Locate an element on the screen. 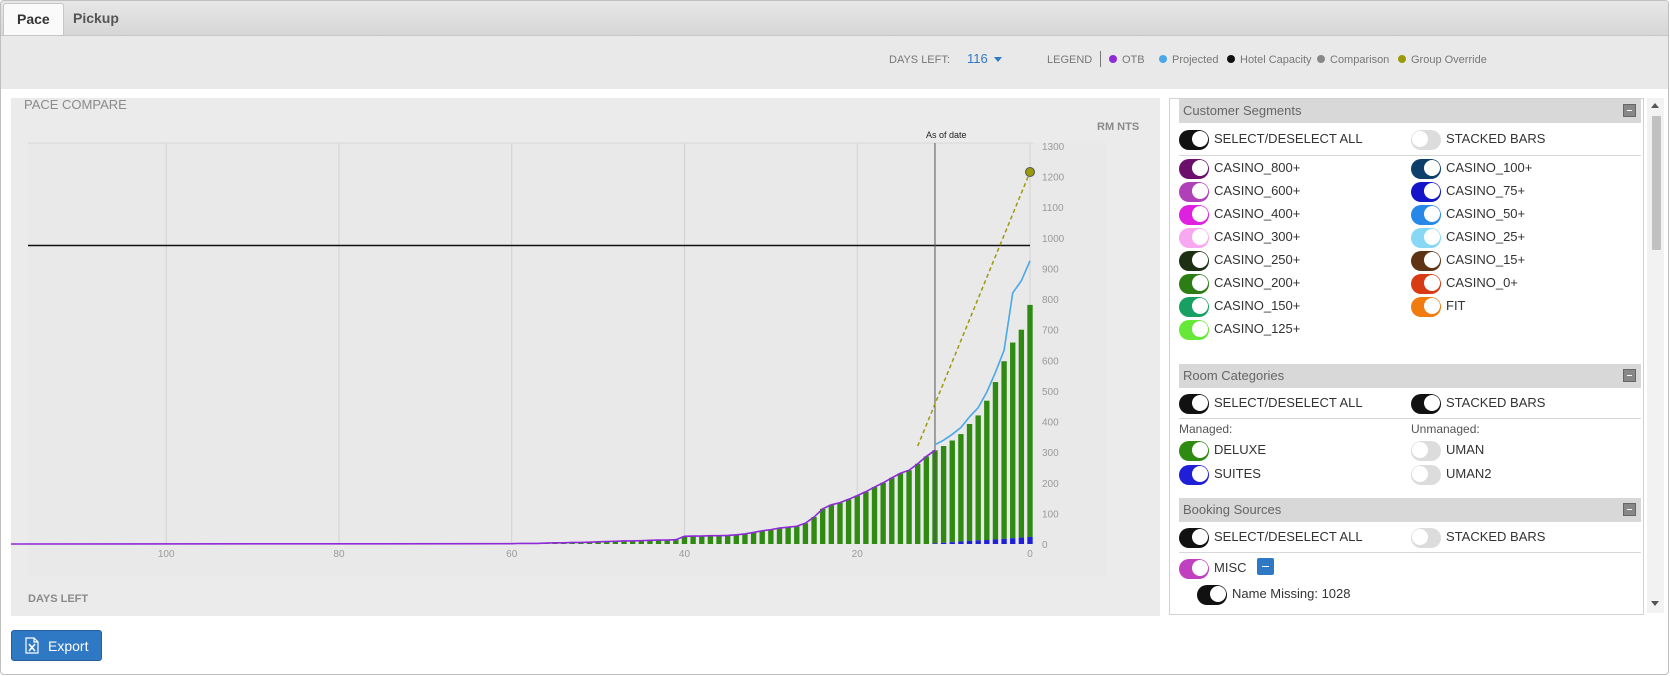 The height and width of the screenshot is (676, 1670). comparison-dot-icon is located at coordinates (1321, 59).